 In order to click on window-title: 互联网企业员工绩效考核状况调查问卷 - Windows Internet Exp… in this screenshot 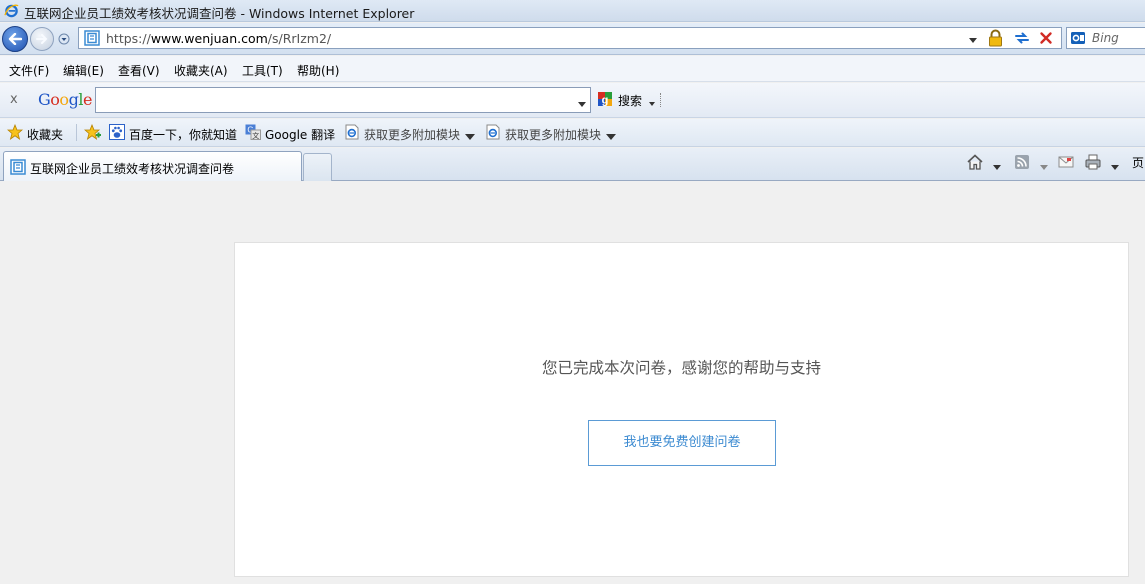, I will do `click(219, 13)`.